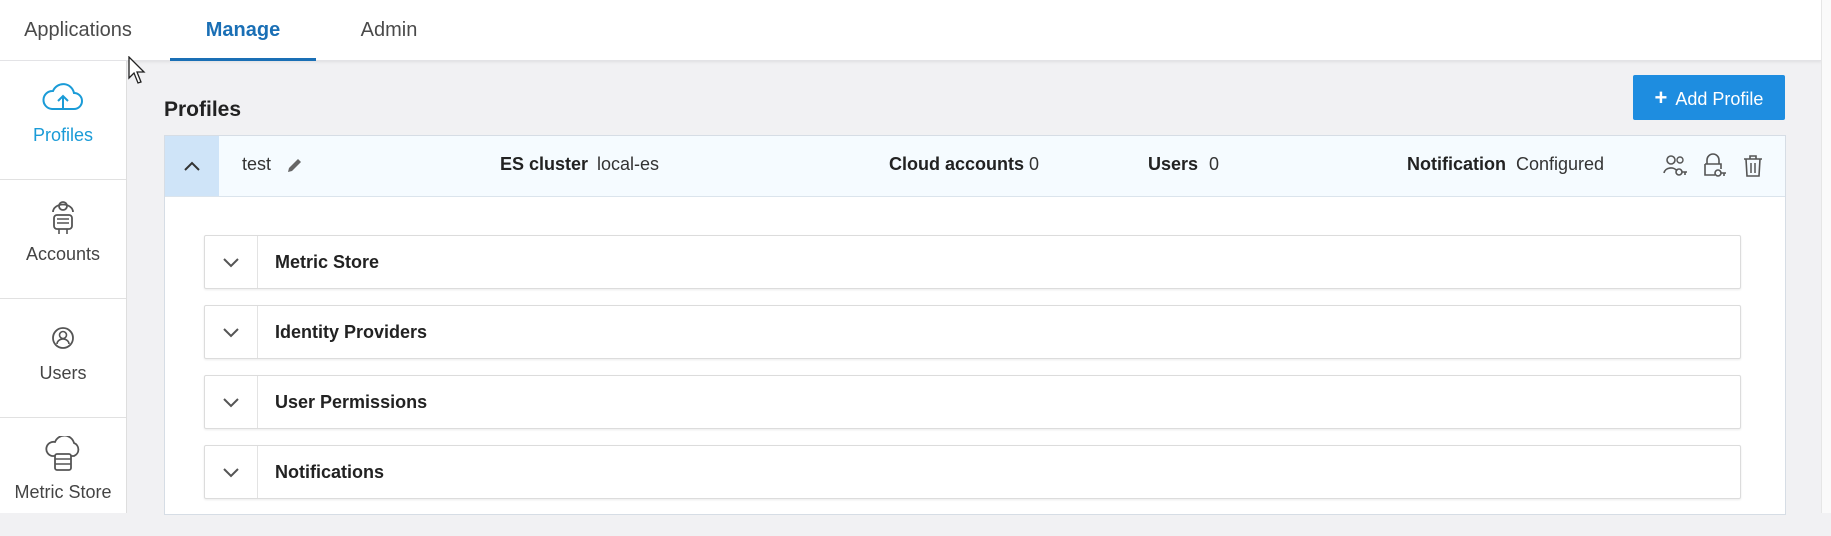 This screenshot has height=536, width=1831. Describe the element at coordinates (1714, 166) in the screenshot. I see `lock-key-icon` at that location.